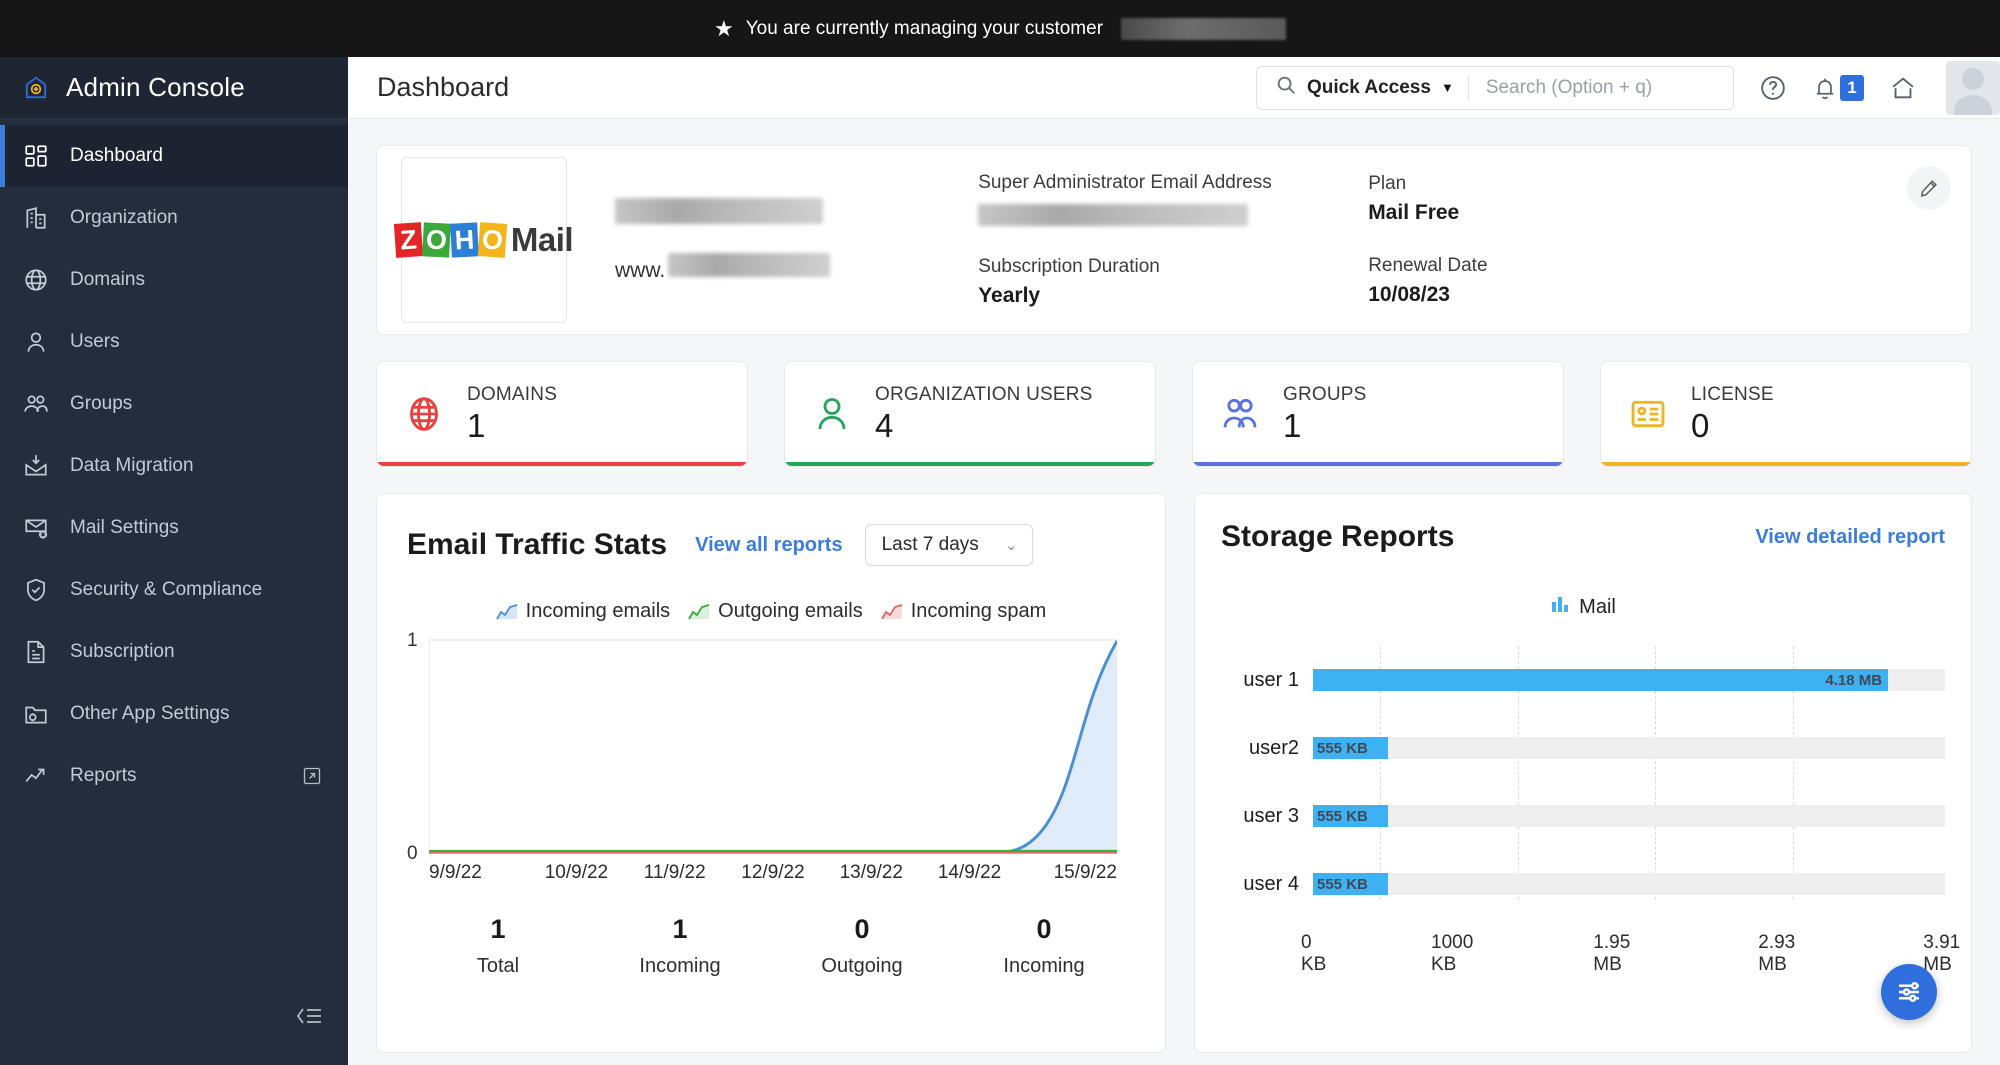  Describe the element at coordinates (768, 545) in the screenshot. I see `view-all-reports-link: View all reports` at that location.